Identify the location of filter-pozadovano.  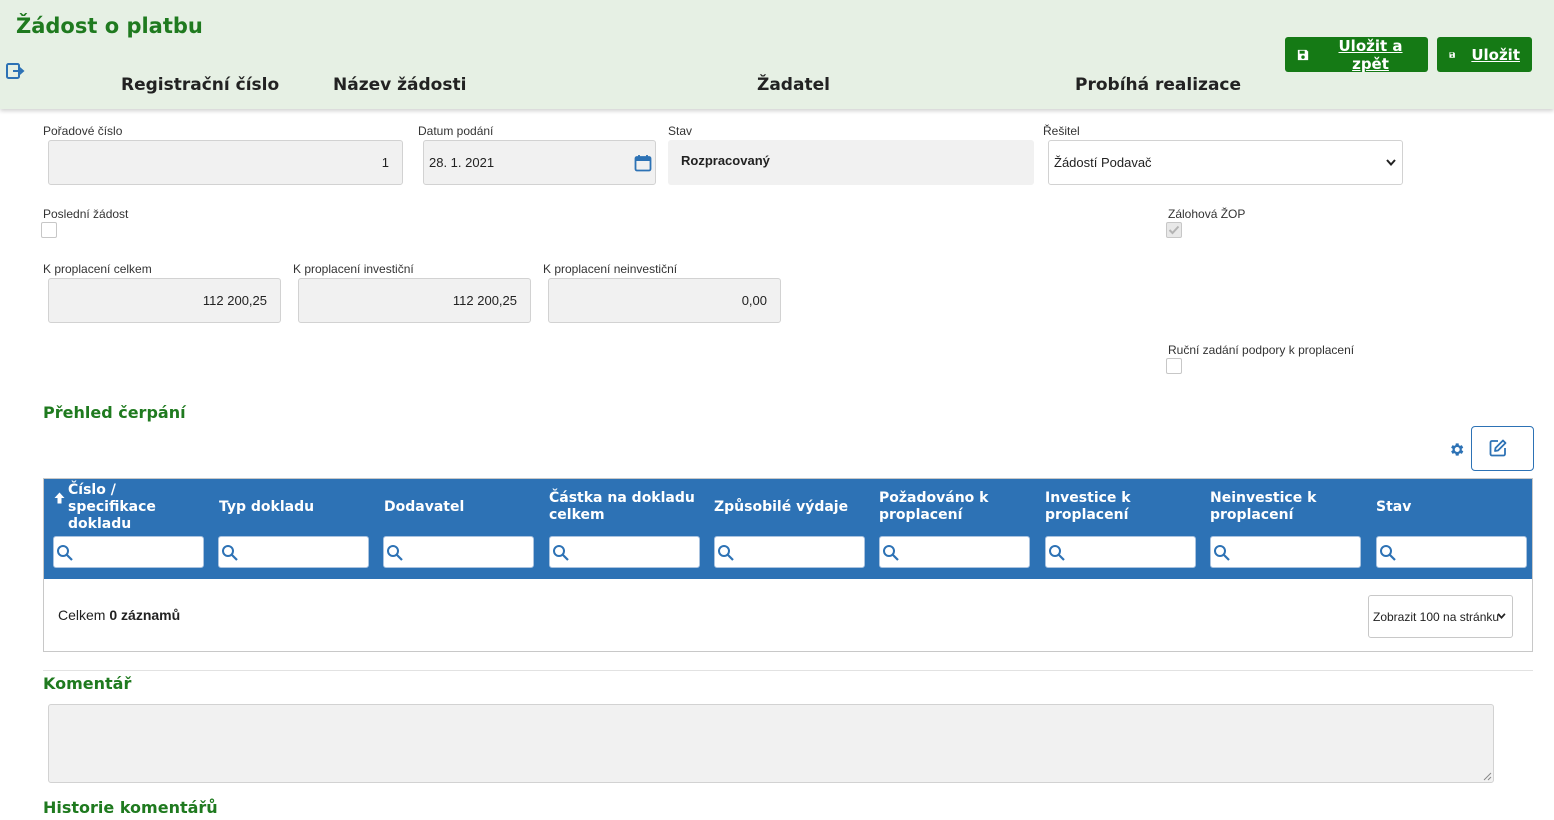
(954, 552).